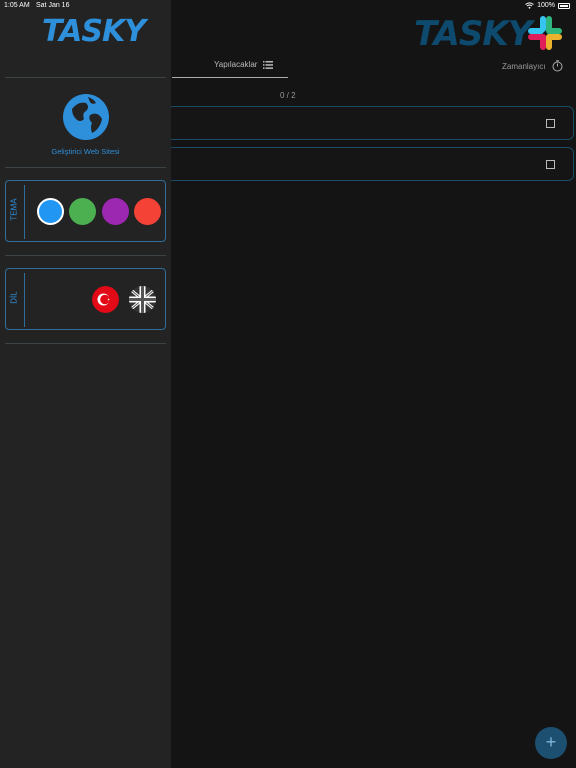  I want to click on app-logo: TASKY, so click(473, 34).